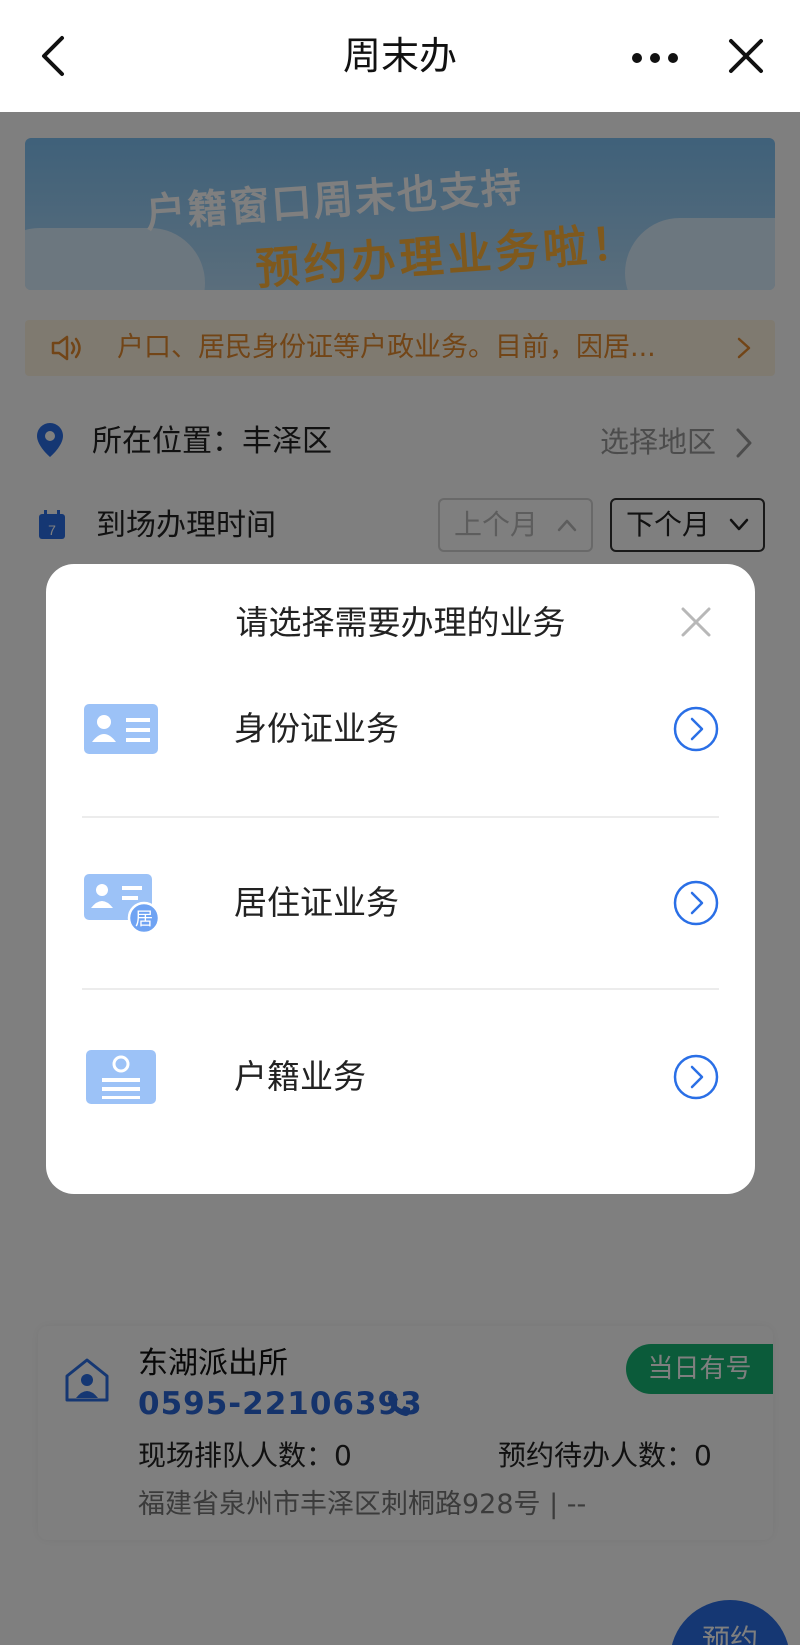 Image resolution: width=800 pixels, height=1645 pixels. Describe the element at coordinates (54, 56) in the screenshot. I see `chevron-left-icon` at that location.